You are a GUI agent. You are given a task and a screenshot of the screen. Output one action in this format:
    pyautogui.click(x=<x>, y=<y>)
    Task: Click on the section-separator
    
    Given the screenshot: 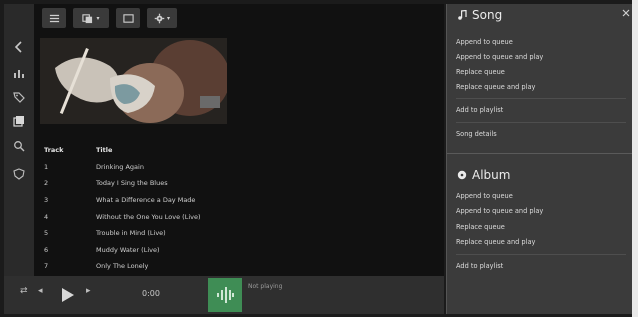 What is the action you would take?
    pyautogui.click(x=540, y=153)
    